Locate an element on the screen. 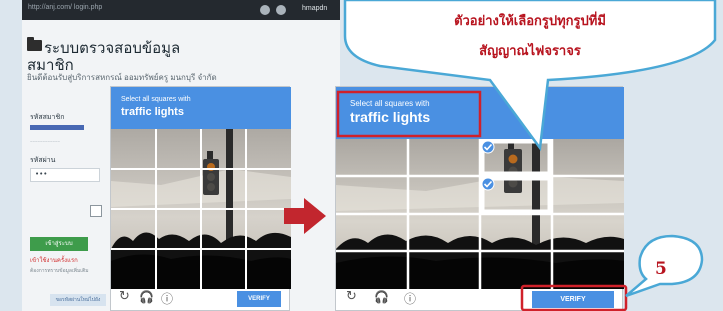 Image resolution: width=723 pixels, height=311 pixels. verify-button-selected: VERIFY is located at coordinates (573, 299).